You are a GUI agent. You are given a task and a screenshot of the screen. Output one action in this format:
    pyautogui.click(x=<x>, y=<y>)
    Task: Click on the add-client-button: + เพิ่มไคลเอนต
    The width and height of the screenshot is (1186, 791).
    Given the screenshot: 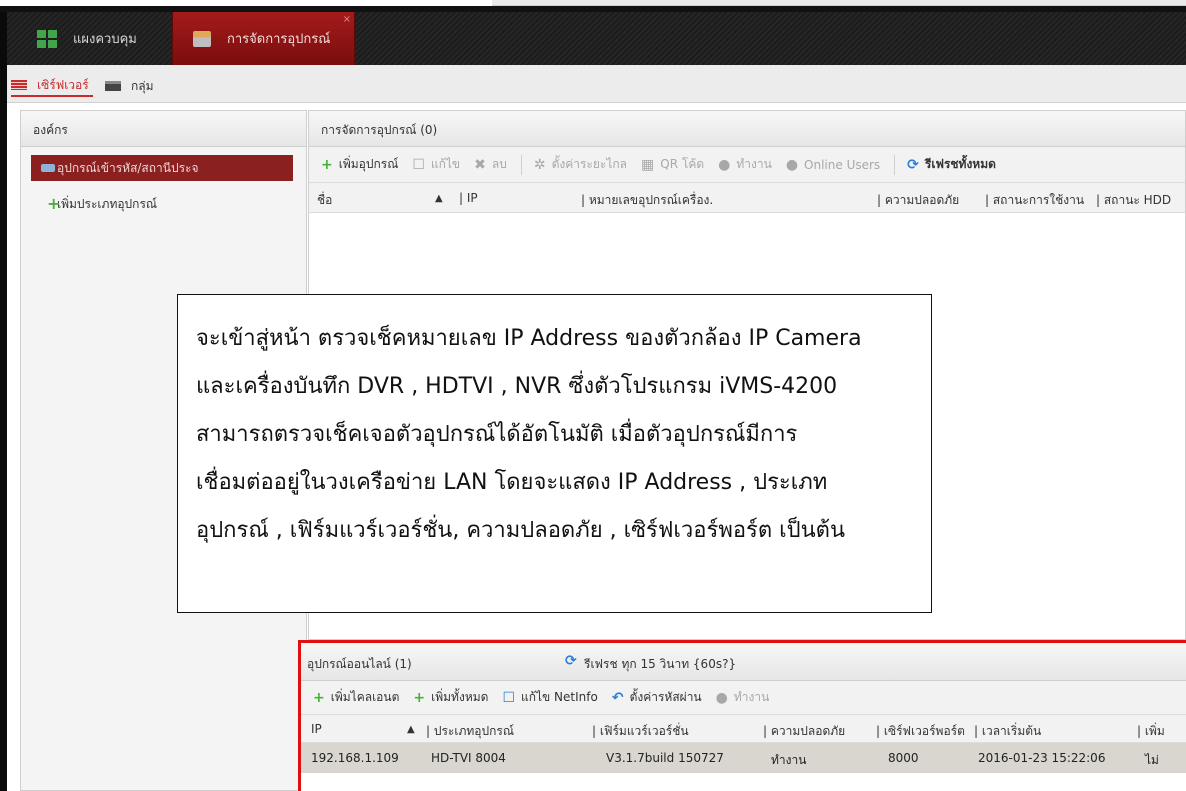 What is the action you would take?
    pyautogui.click(x=356, y=697)
    